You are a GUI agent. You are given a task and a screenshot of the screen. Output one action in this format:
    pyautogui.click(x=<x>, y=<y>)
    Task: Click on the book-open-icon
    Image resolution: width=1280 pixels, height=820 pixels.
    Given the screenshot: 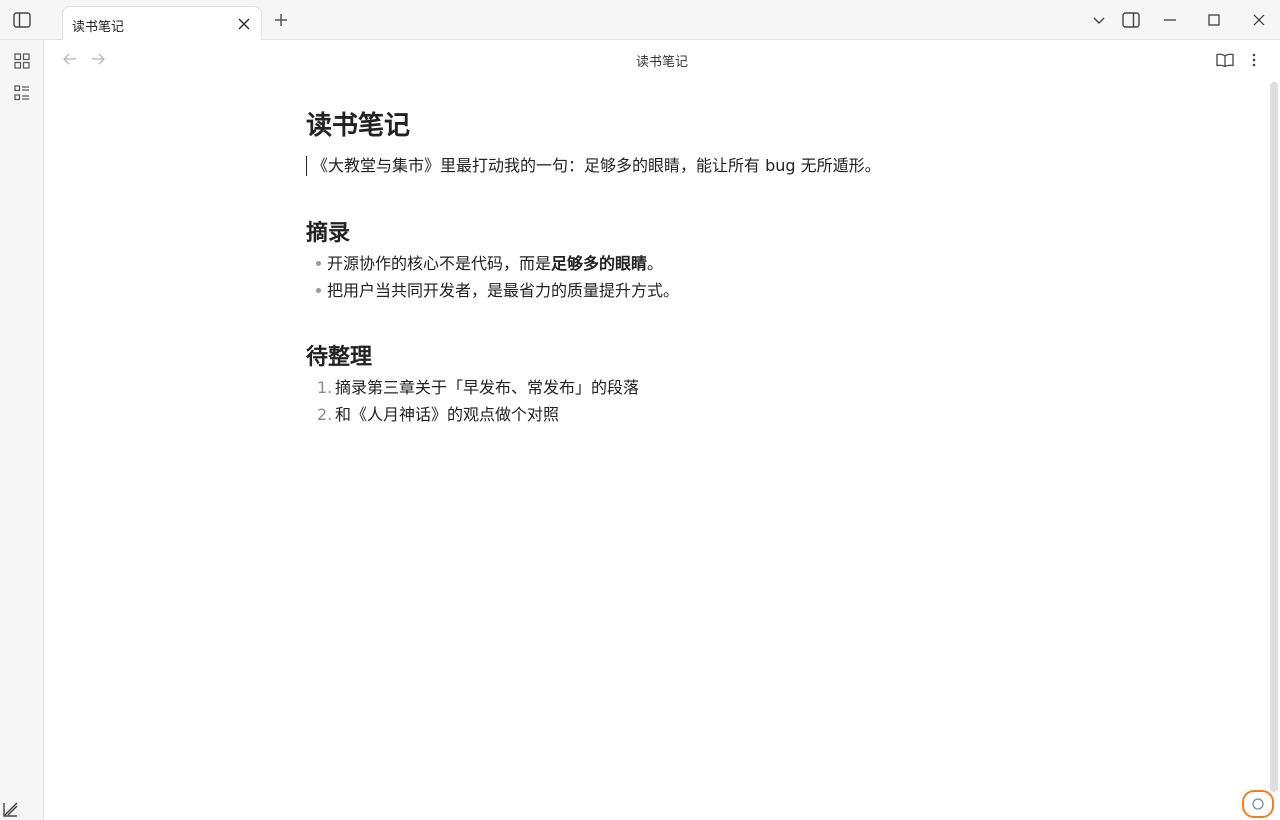 What is the action you would take?
    pyautogui.click(x=1225, y=60)
    